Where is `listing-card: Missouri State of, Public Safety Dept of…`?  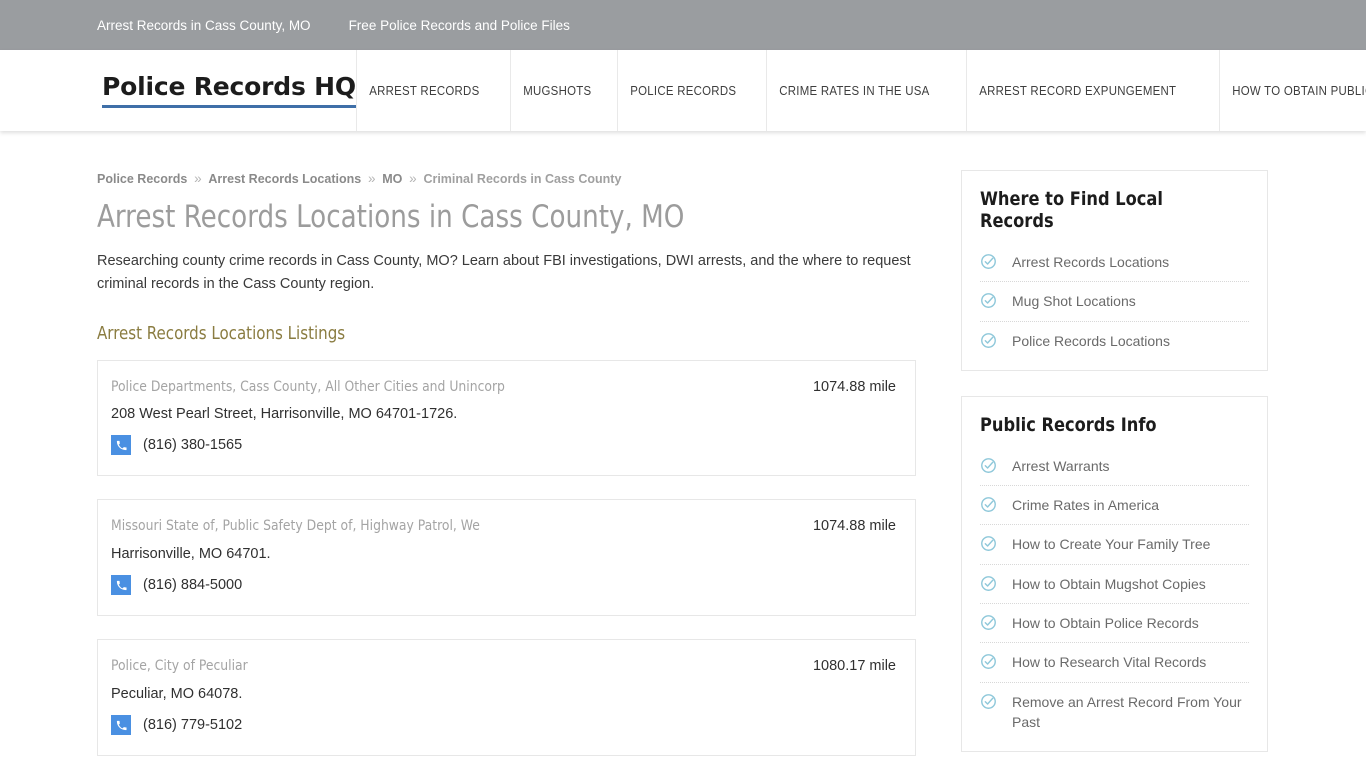 listing-card: Missouri State of, Public Safety Dept of… is located at coordinates (506, 558).